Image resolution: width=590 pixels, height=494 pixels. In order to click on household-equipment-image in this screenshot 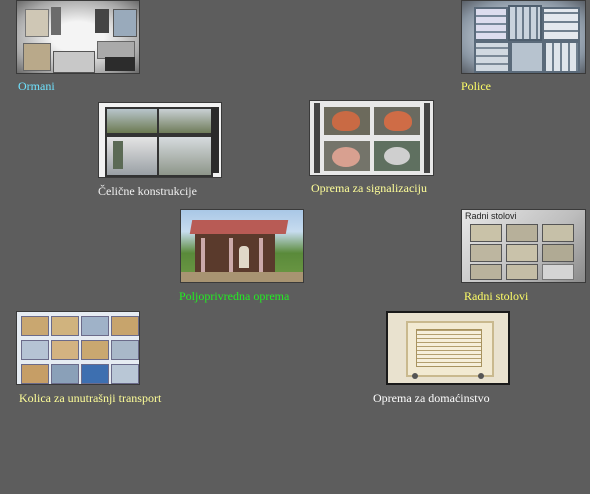, I will do `click(448, 348)`.